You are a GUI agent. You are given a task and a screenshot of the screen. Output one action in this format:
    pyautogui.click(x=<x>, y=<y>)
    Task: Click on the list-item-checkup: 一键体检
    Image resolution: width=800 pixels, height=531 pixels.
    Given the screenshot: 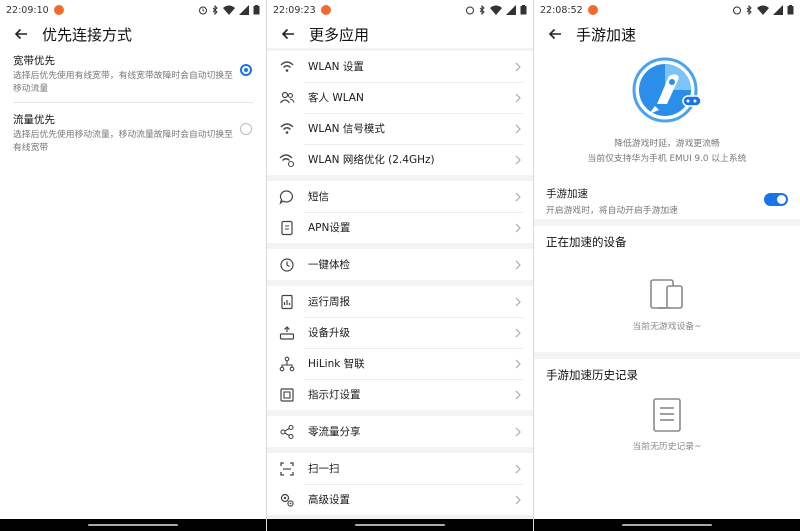 What is the action you would take?
    pyautogui.click(x=400, y=264)
    